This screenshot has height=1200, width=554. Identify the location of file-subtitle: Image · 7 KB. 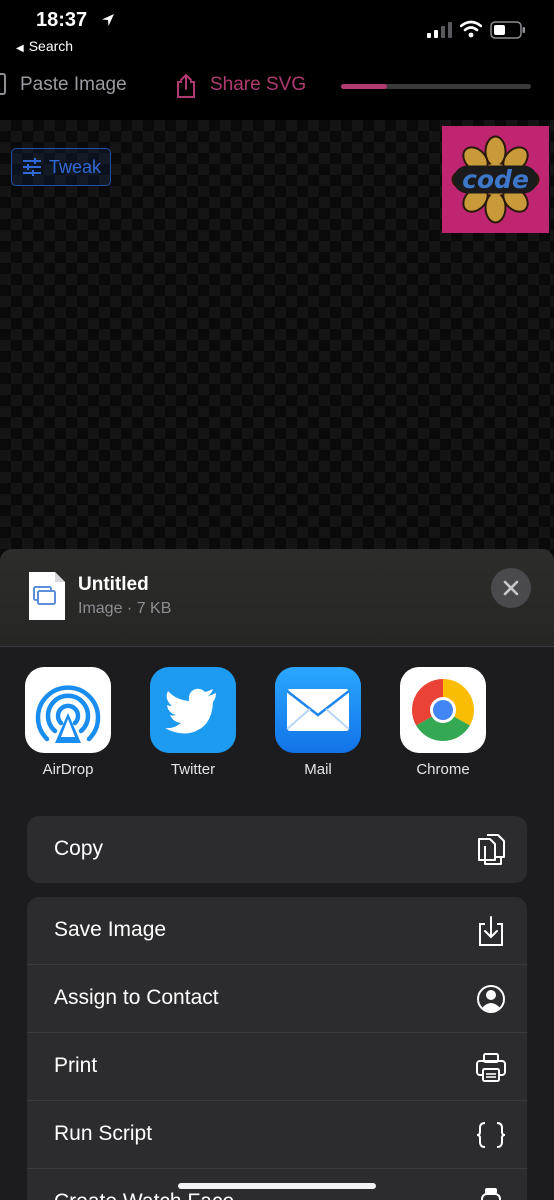
(125, 608).